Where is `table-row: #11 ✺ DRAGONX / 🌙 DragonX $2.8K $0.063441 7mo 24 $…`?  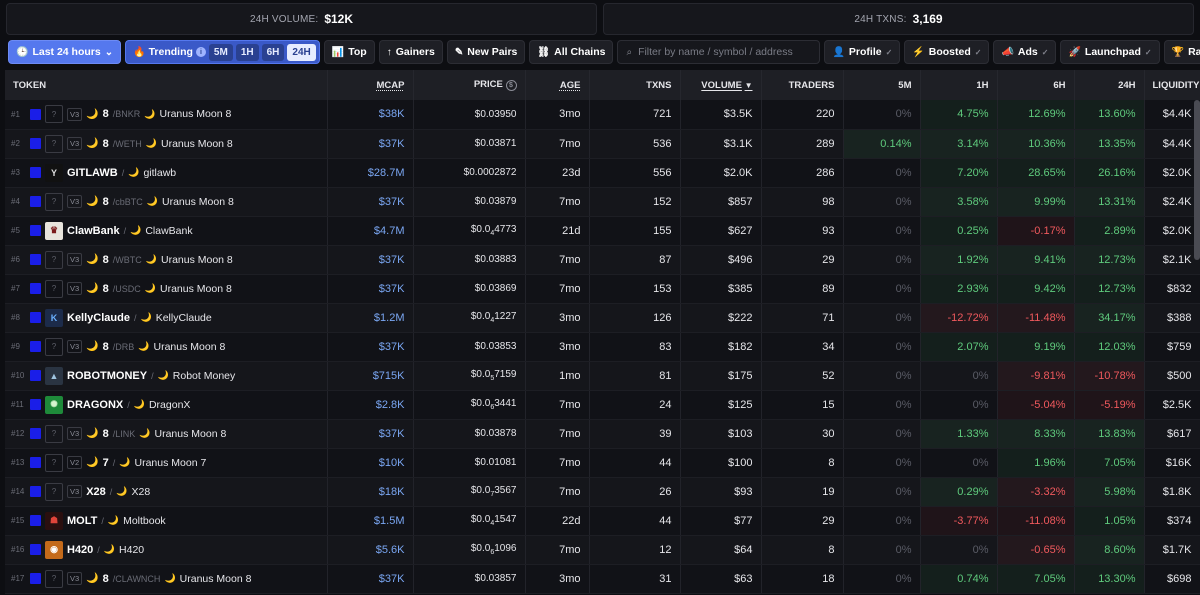
table-row: #11 ✺ DRAGONX / 🌙 DragonX $2.8K $0.063441 7mo 24 $… is located at coordinates (602, 405).